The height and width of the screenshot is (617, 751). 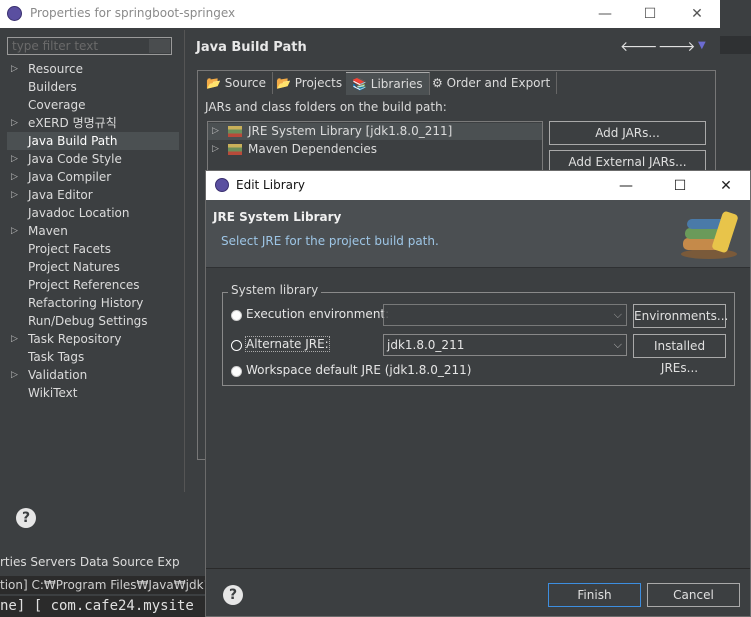 What do you see at coordinates (275, 290) in the screenshot?
I see `system-library-label: System library` at bounding box center [275, 290].